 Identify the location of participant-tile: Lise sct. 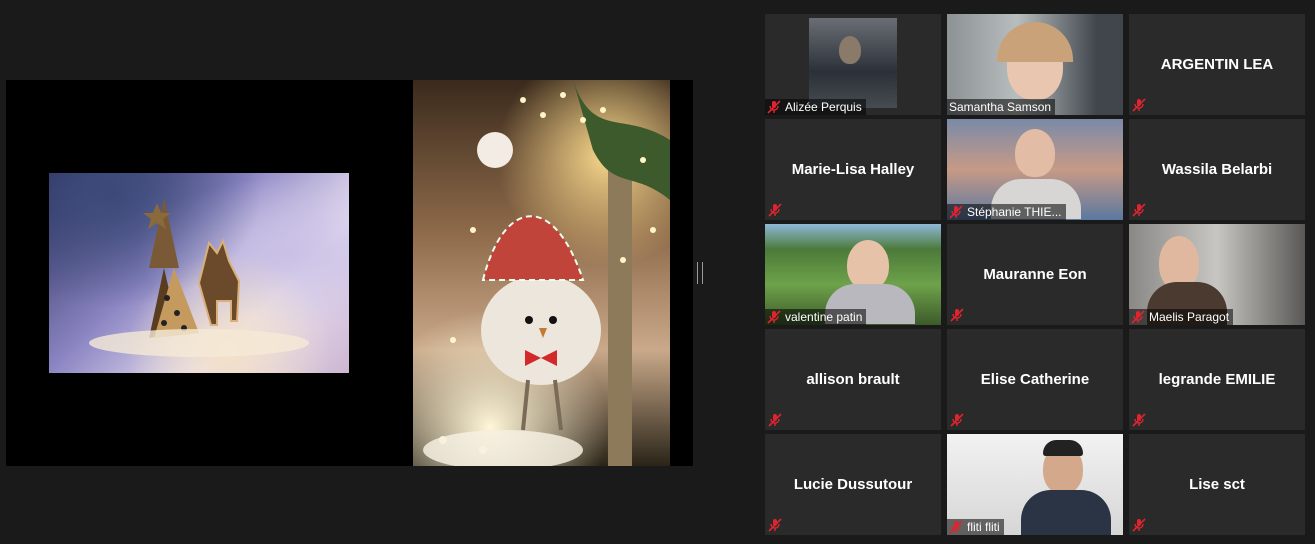
(1217, 484).